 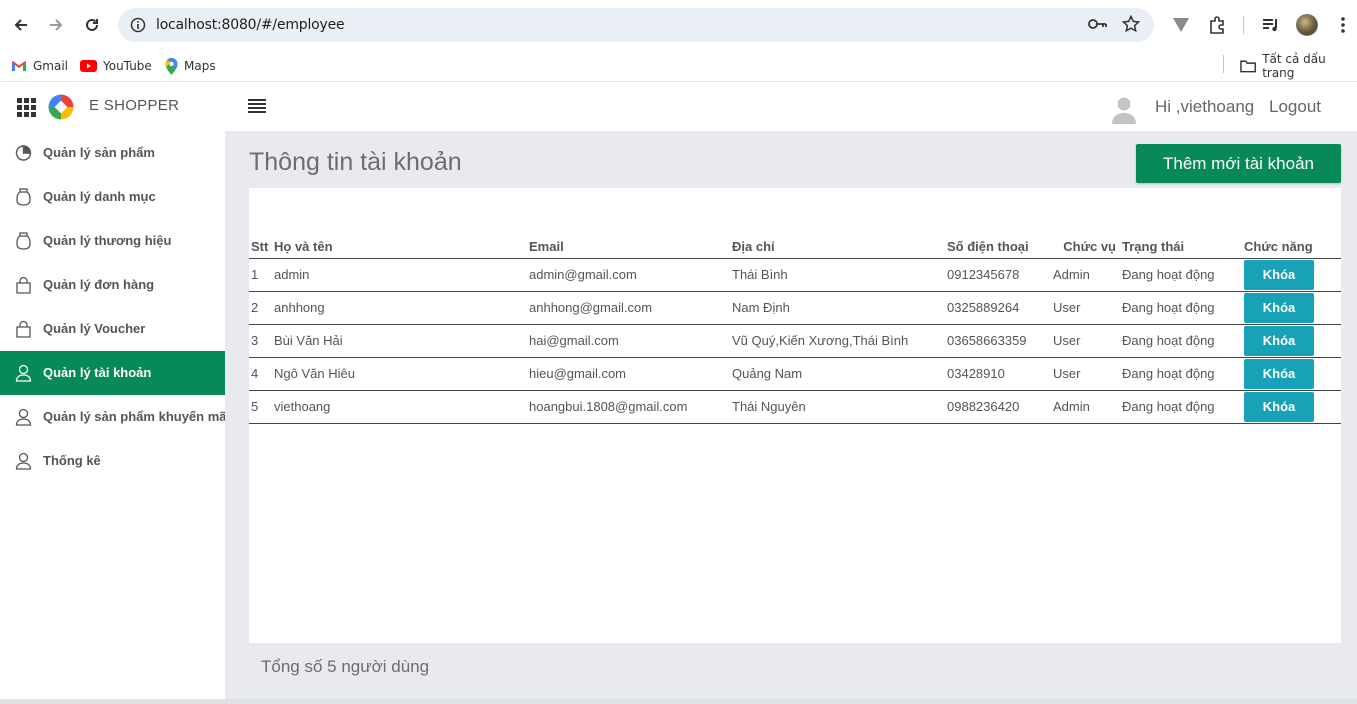 I want to click on media-control-button, so click(x=1271, y=25).